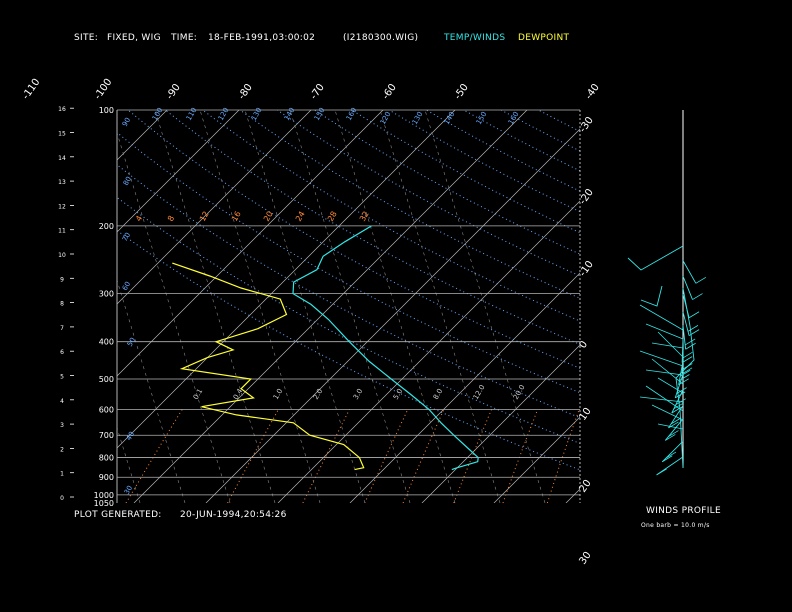 The height and width of the screenshot is (612, 792). What do you see at coordinates (126, 122) in the screenshot?
I see `dry-adiabat-label-90: 90` at bounding box center [126, 122].